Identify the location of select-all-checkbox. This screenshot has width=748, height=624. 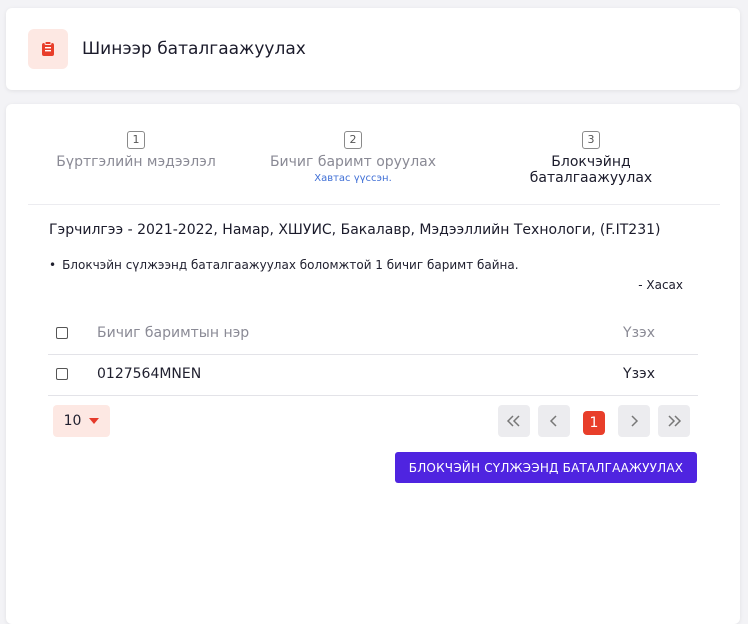
(62, 333).